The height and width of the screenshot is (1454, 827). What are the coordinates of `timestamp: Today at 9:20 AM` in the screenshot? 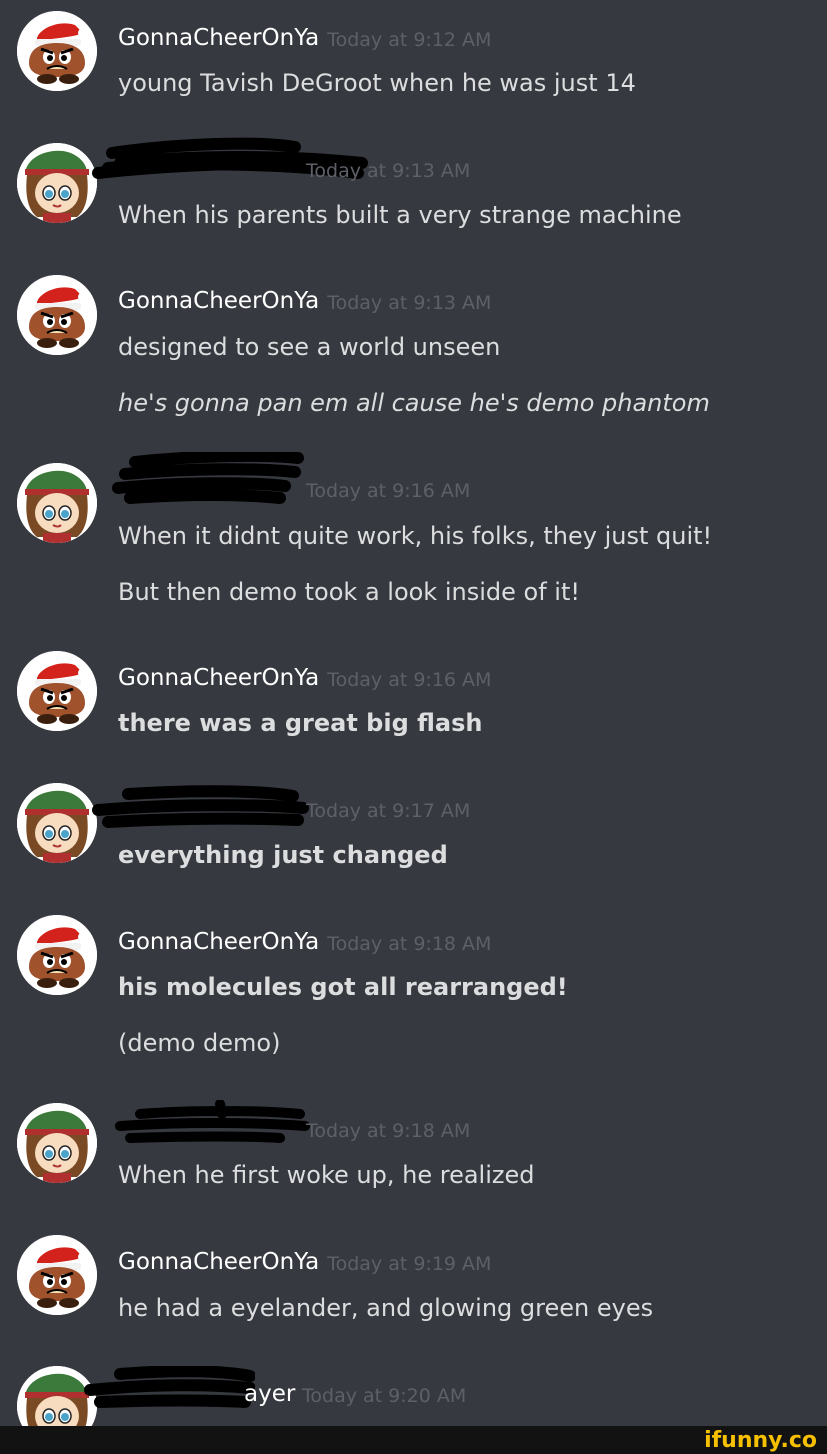 It's located at (384, 1396).